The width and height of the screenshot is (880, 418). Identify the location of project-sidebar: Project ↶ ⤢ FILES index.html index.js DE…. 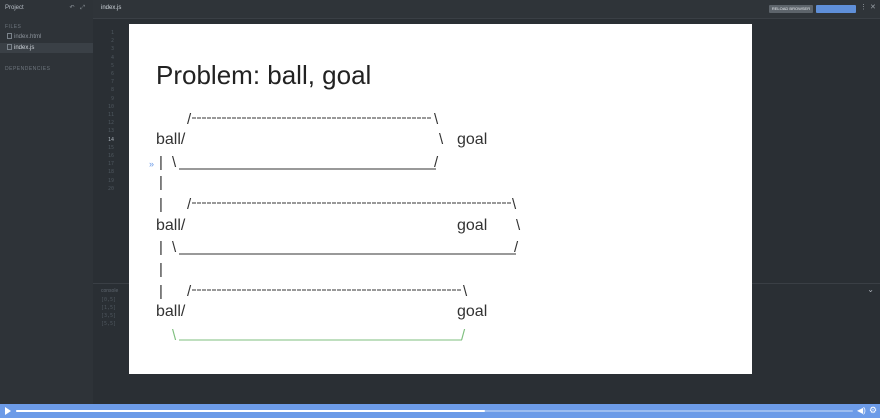
(46, 202).